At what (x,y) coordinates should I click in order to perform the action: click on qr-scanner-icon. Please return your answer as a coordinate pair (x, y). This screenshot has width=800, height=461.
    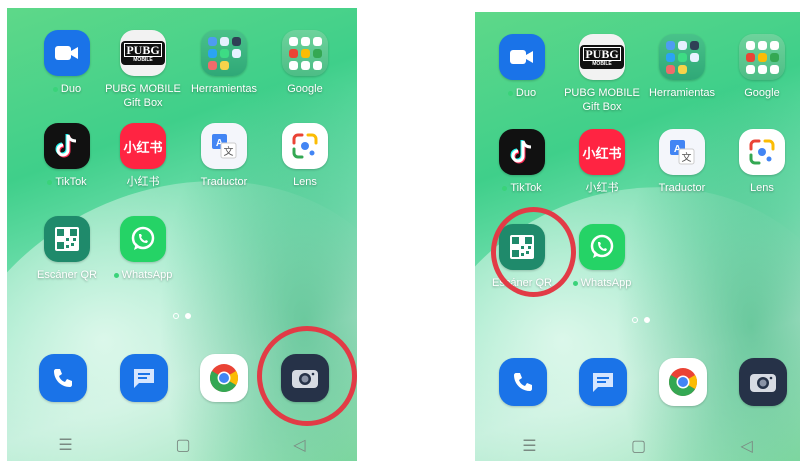
    Looking at the image, I should click on (67, 239).